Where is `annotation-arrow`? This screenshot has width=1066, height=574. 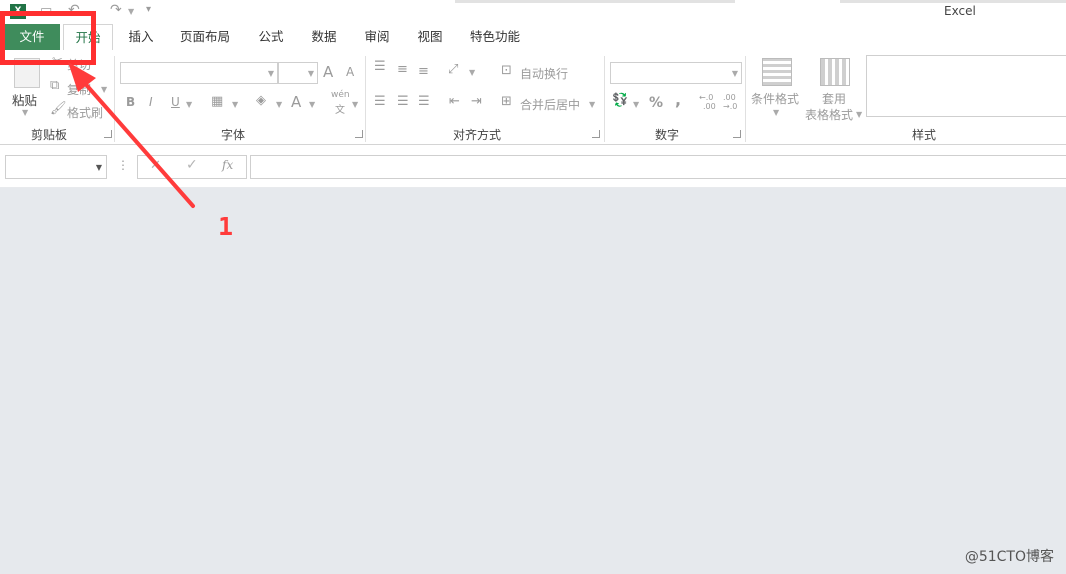 annotation-arrow is located at coordinates (131, 135).